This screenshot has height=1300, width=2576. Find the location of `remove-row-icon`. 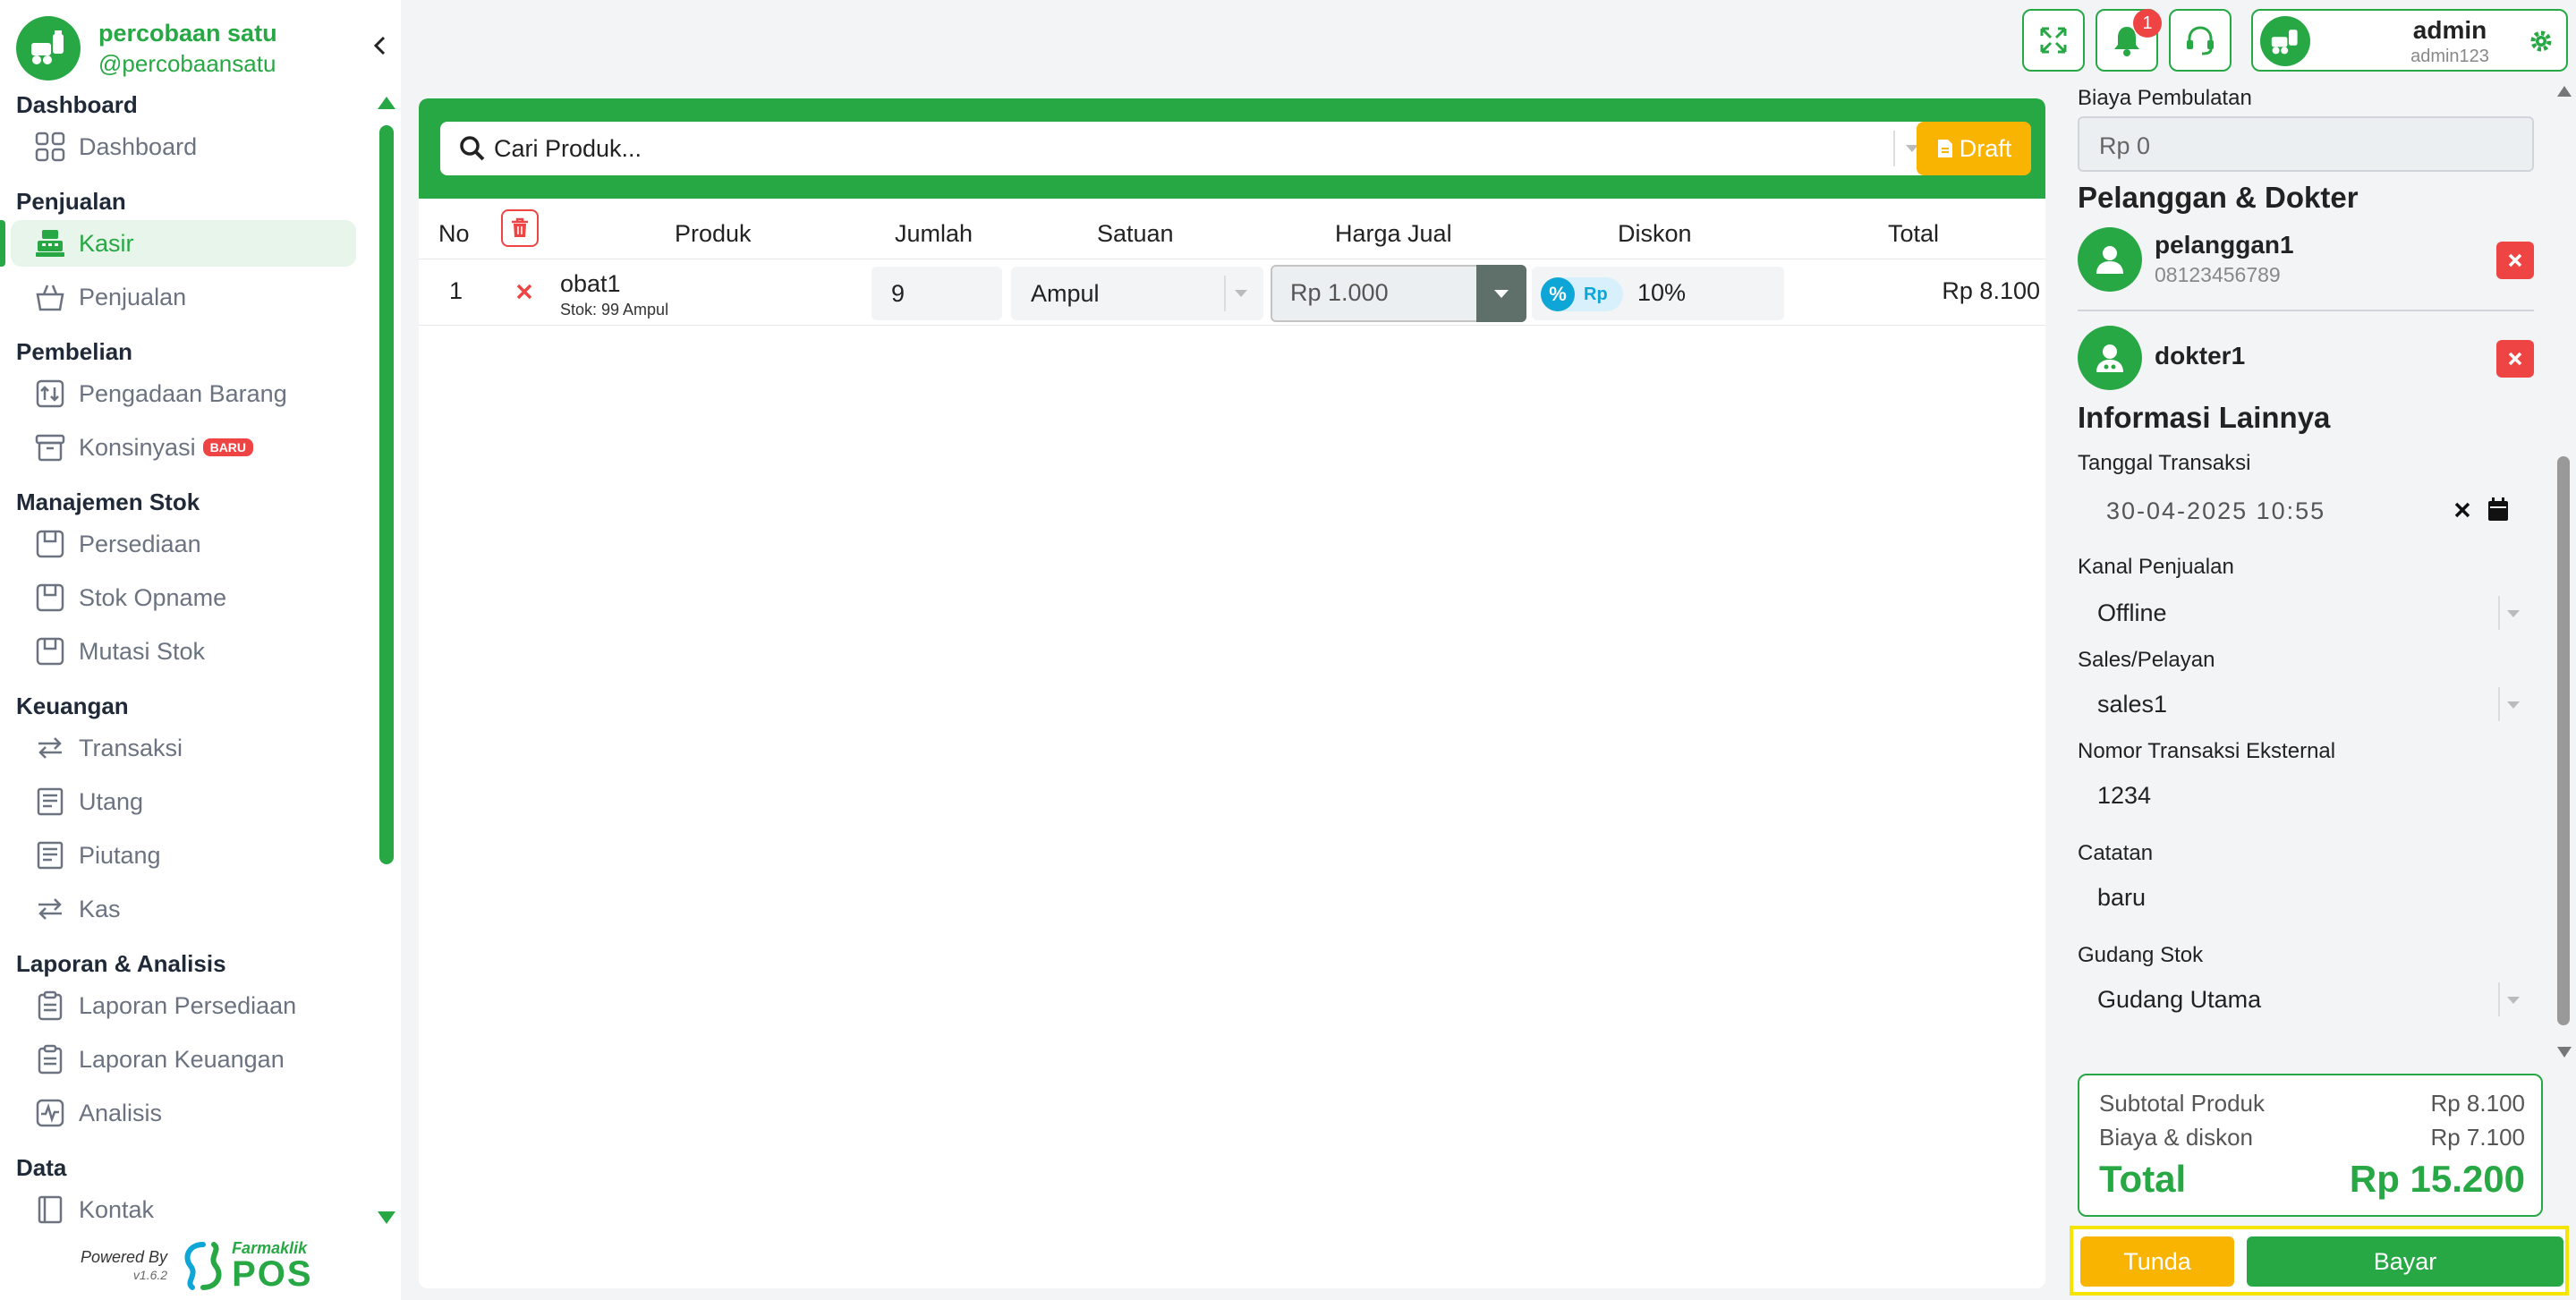

remove-row-icon is located at coordinates (524, 291).